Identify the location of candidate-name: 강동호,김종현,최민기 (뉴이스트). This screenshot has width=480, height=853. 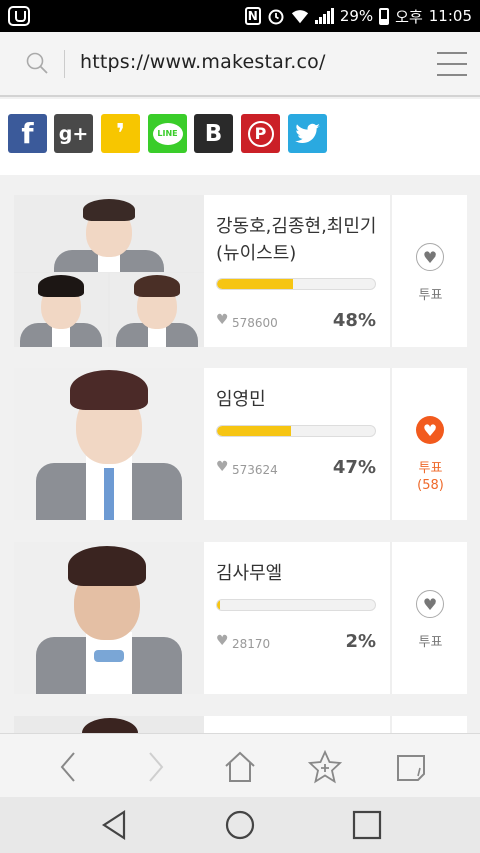
(296, 240).